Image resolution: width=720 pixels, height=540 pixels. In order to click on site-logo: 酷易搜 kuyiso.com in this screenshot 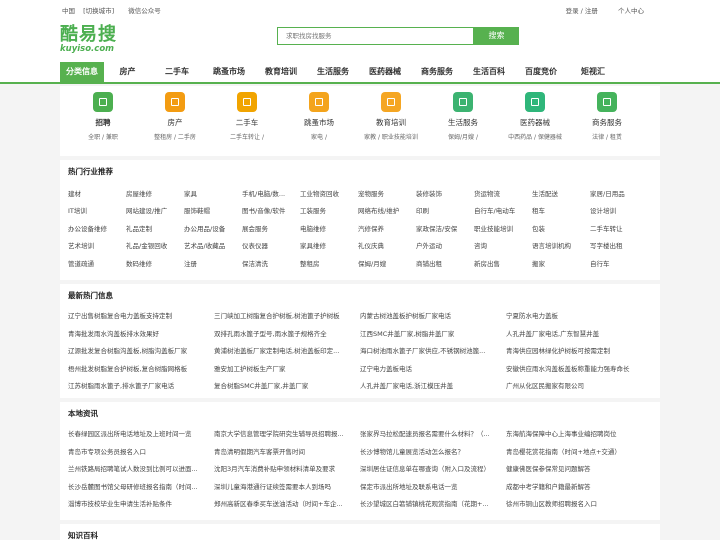, I will do `click(90, 41)`.